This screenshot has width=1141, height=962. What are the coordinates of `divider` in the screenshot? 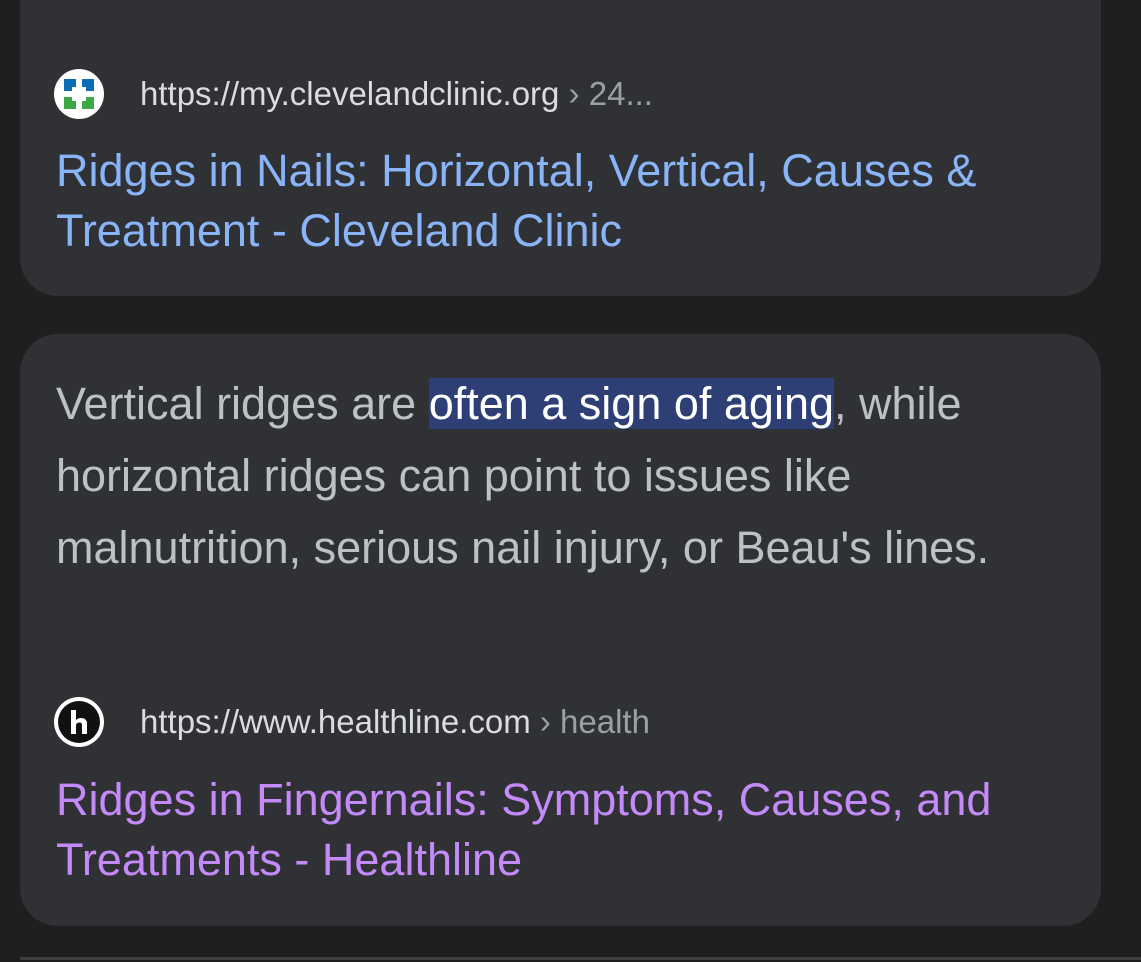 It's located at (580, 958).